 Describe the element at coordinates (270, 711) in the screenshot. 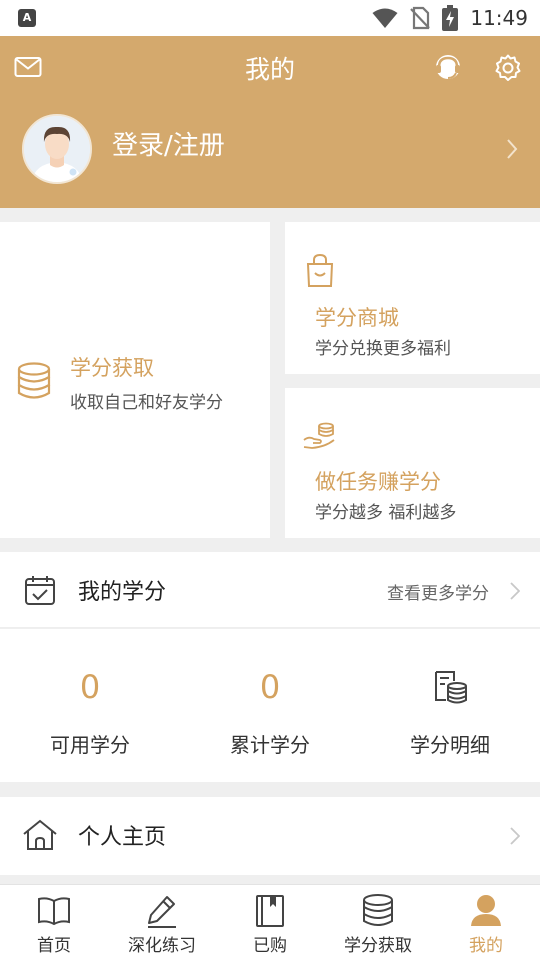

I see `total-credits-stat: 0 累计学分` at that location.